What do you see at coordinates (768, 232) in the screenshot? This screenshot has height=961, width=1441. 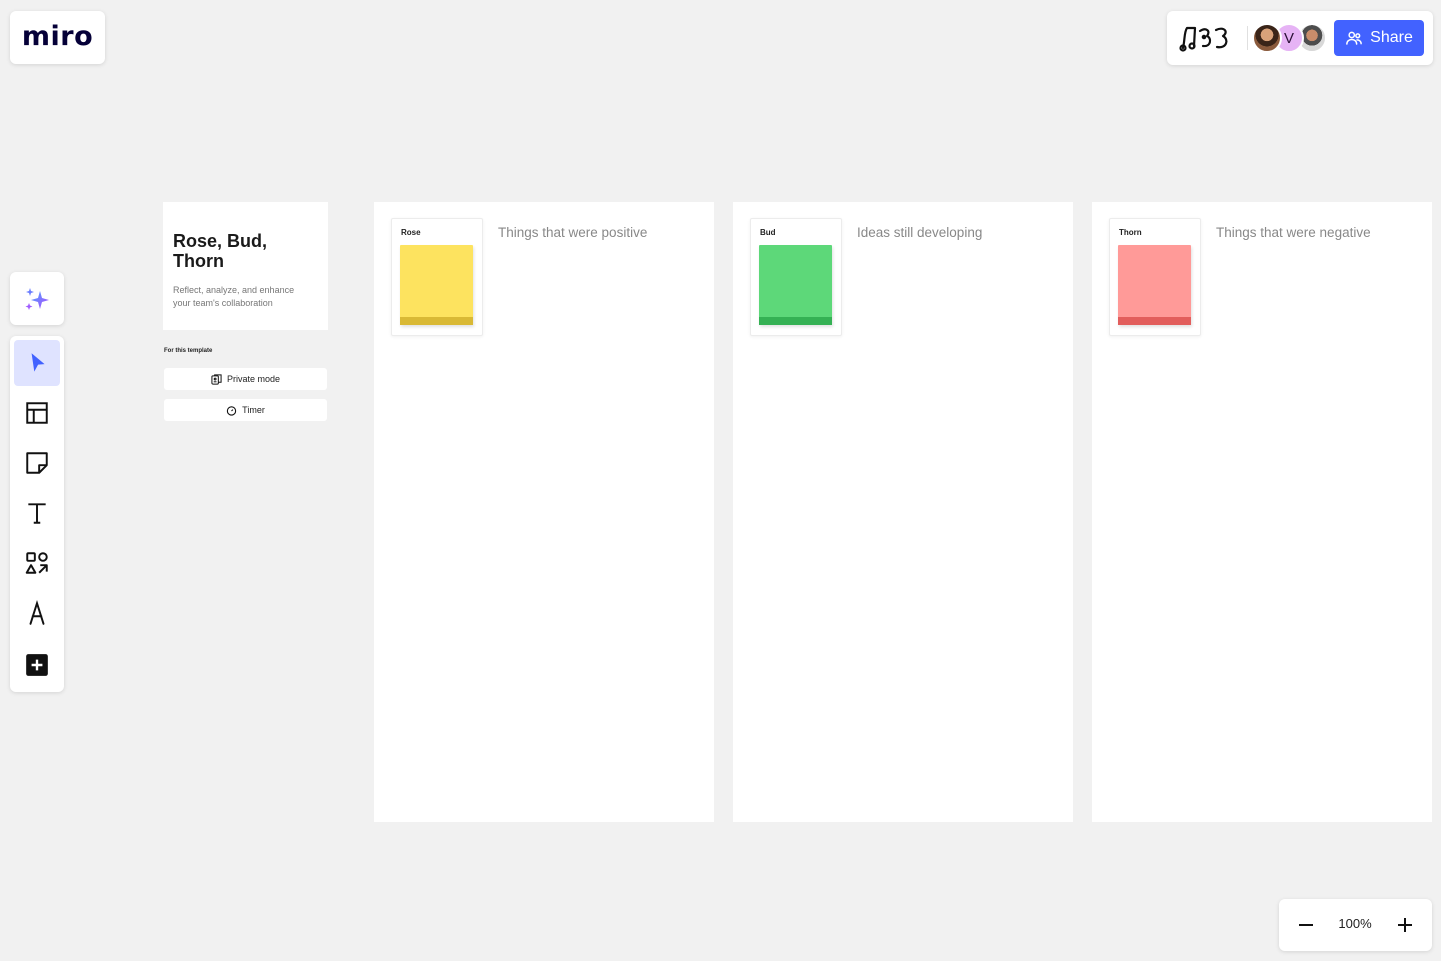 I see `bud-label: Bud` at bounding box center [768, 232].